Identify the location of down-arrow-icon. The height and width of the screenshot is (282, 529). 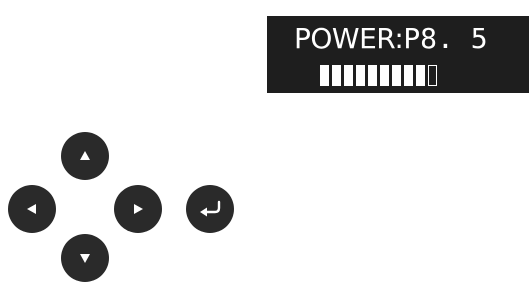
(85, 258).